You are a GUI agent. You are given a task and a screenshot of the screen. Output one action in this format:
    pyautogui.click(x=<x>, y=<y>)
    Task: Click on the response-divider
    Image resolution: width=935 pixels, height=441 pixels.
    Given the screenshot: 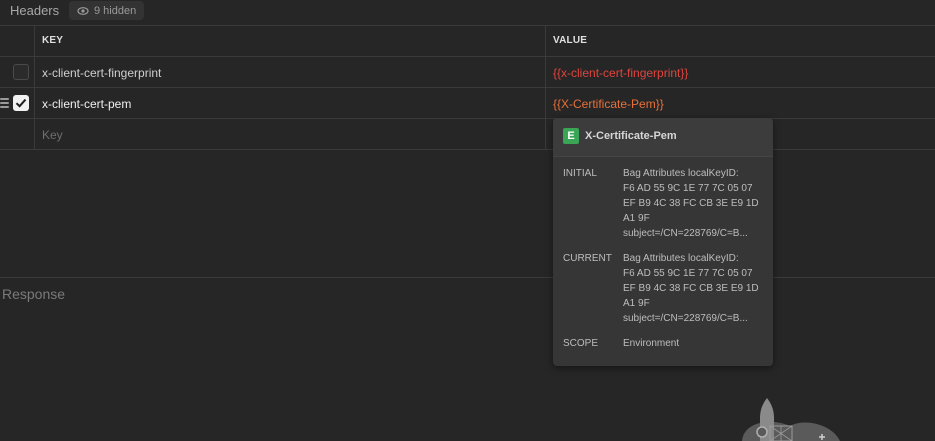 What is the action you would take?
    pyautogui.click(x=467, y=277)
    